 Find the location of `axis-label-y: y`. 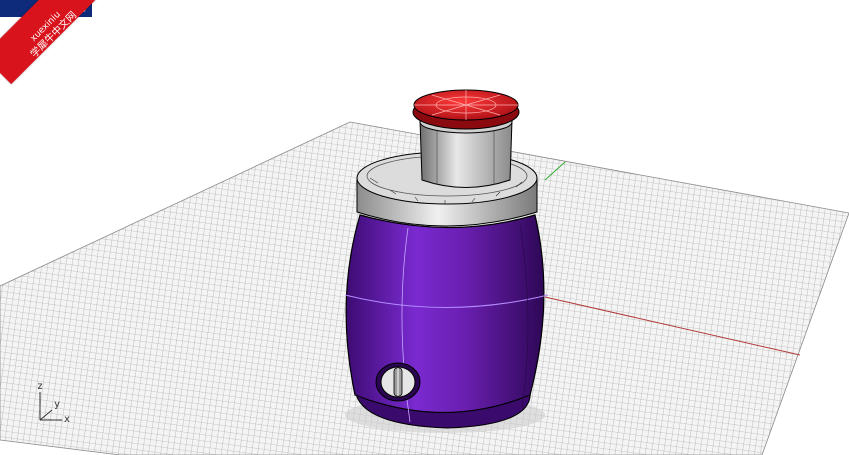

axis-label-y: y is located at coordinates (57, 404).